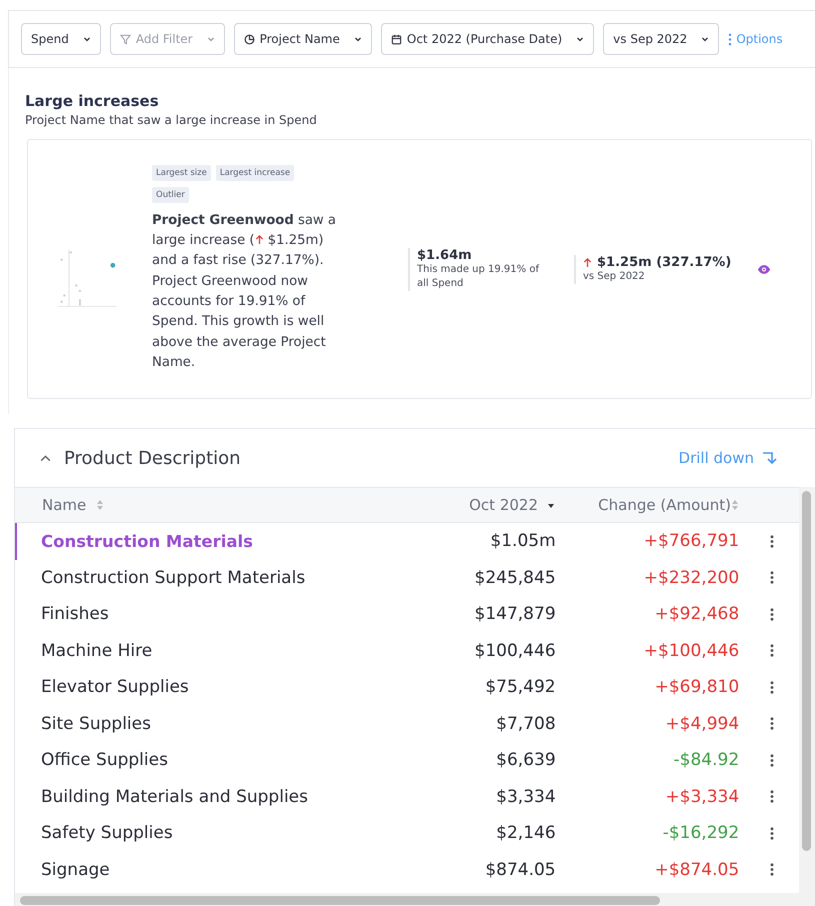 The height and width of the screenshot is (906, 815). What do you see at coordinates (445, 255) in the screenshot?
I see `total-value: $1.64m` at bounding box center [445, 255].